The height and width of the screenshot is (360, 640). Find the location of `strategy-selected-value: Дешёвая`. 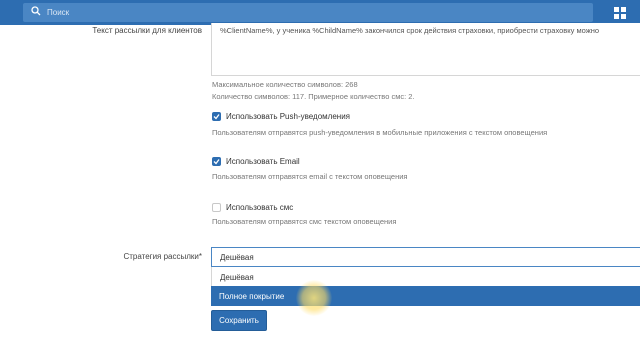

strategy-selected-value: Дешёвая is located at coordinates (237, 257).